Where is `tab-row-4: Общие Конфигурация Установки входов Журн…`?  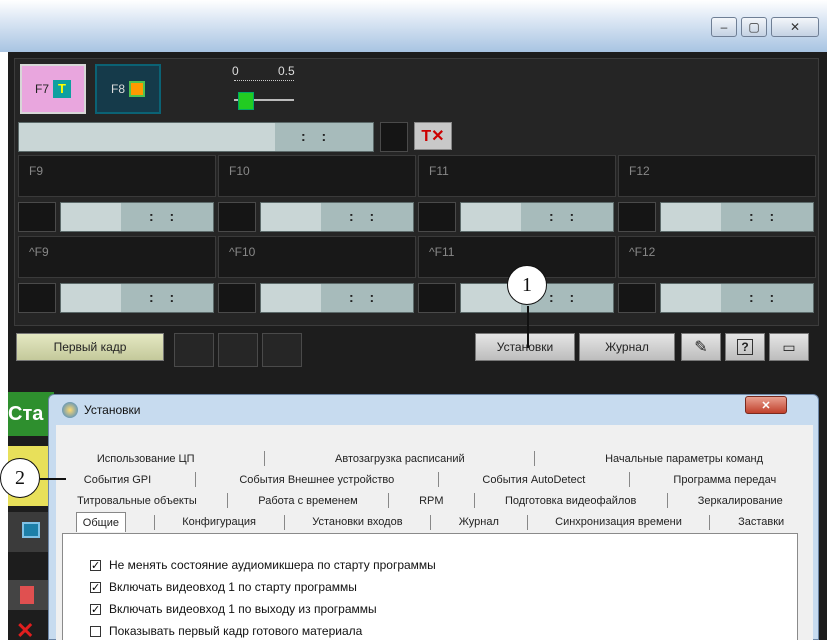
tab-row-4: Общие Конфигурация Установки входов Журн… is located at coordinates (430, 522).